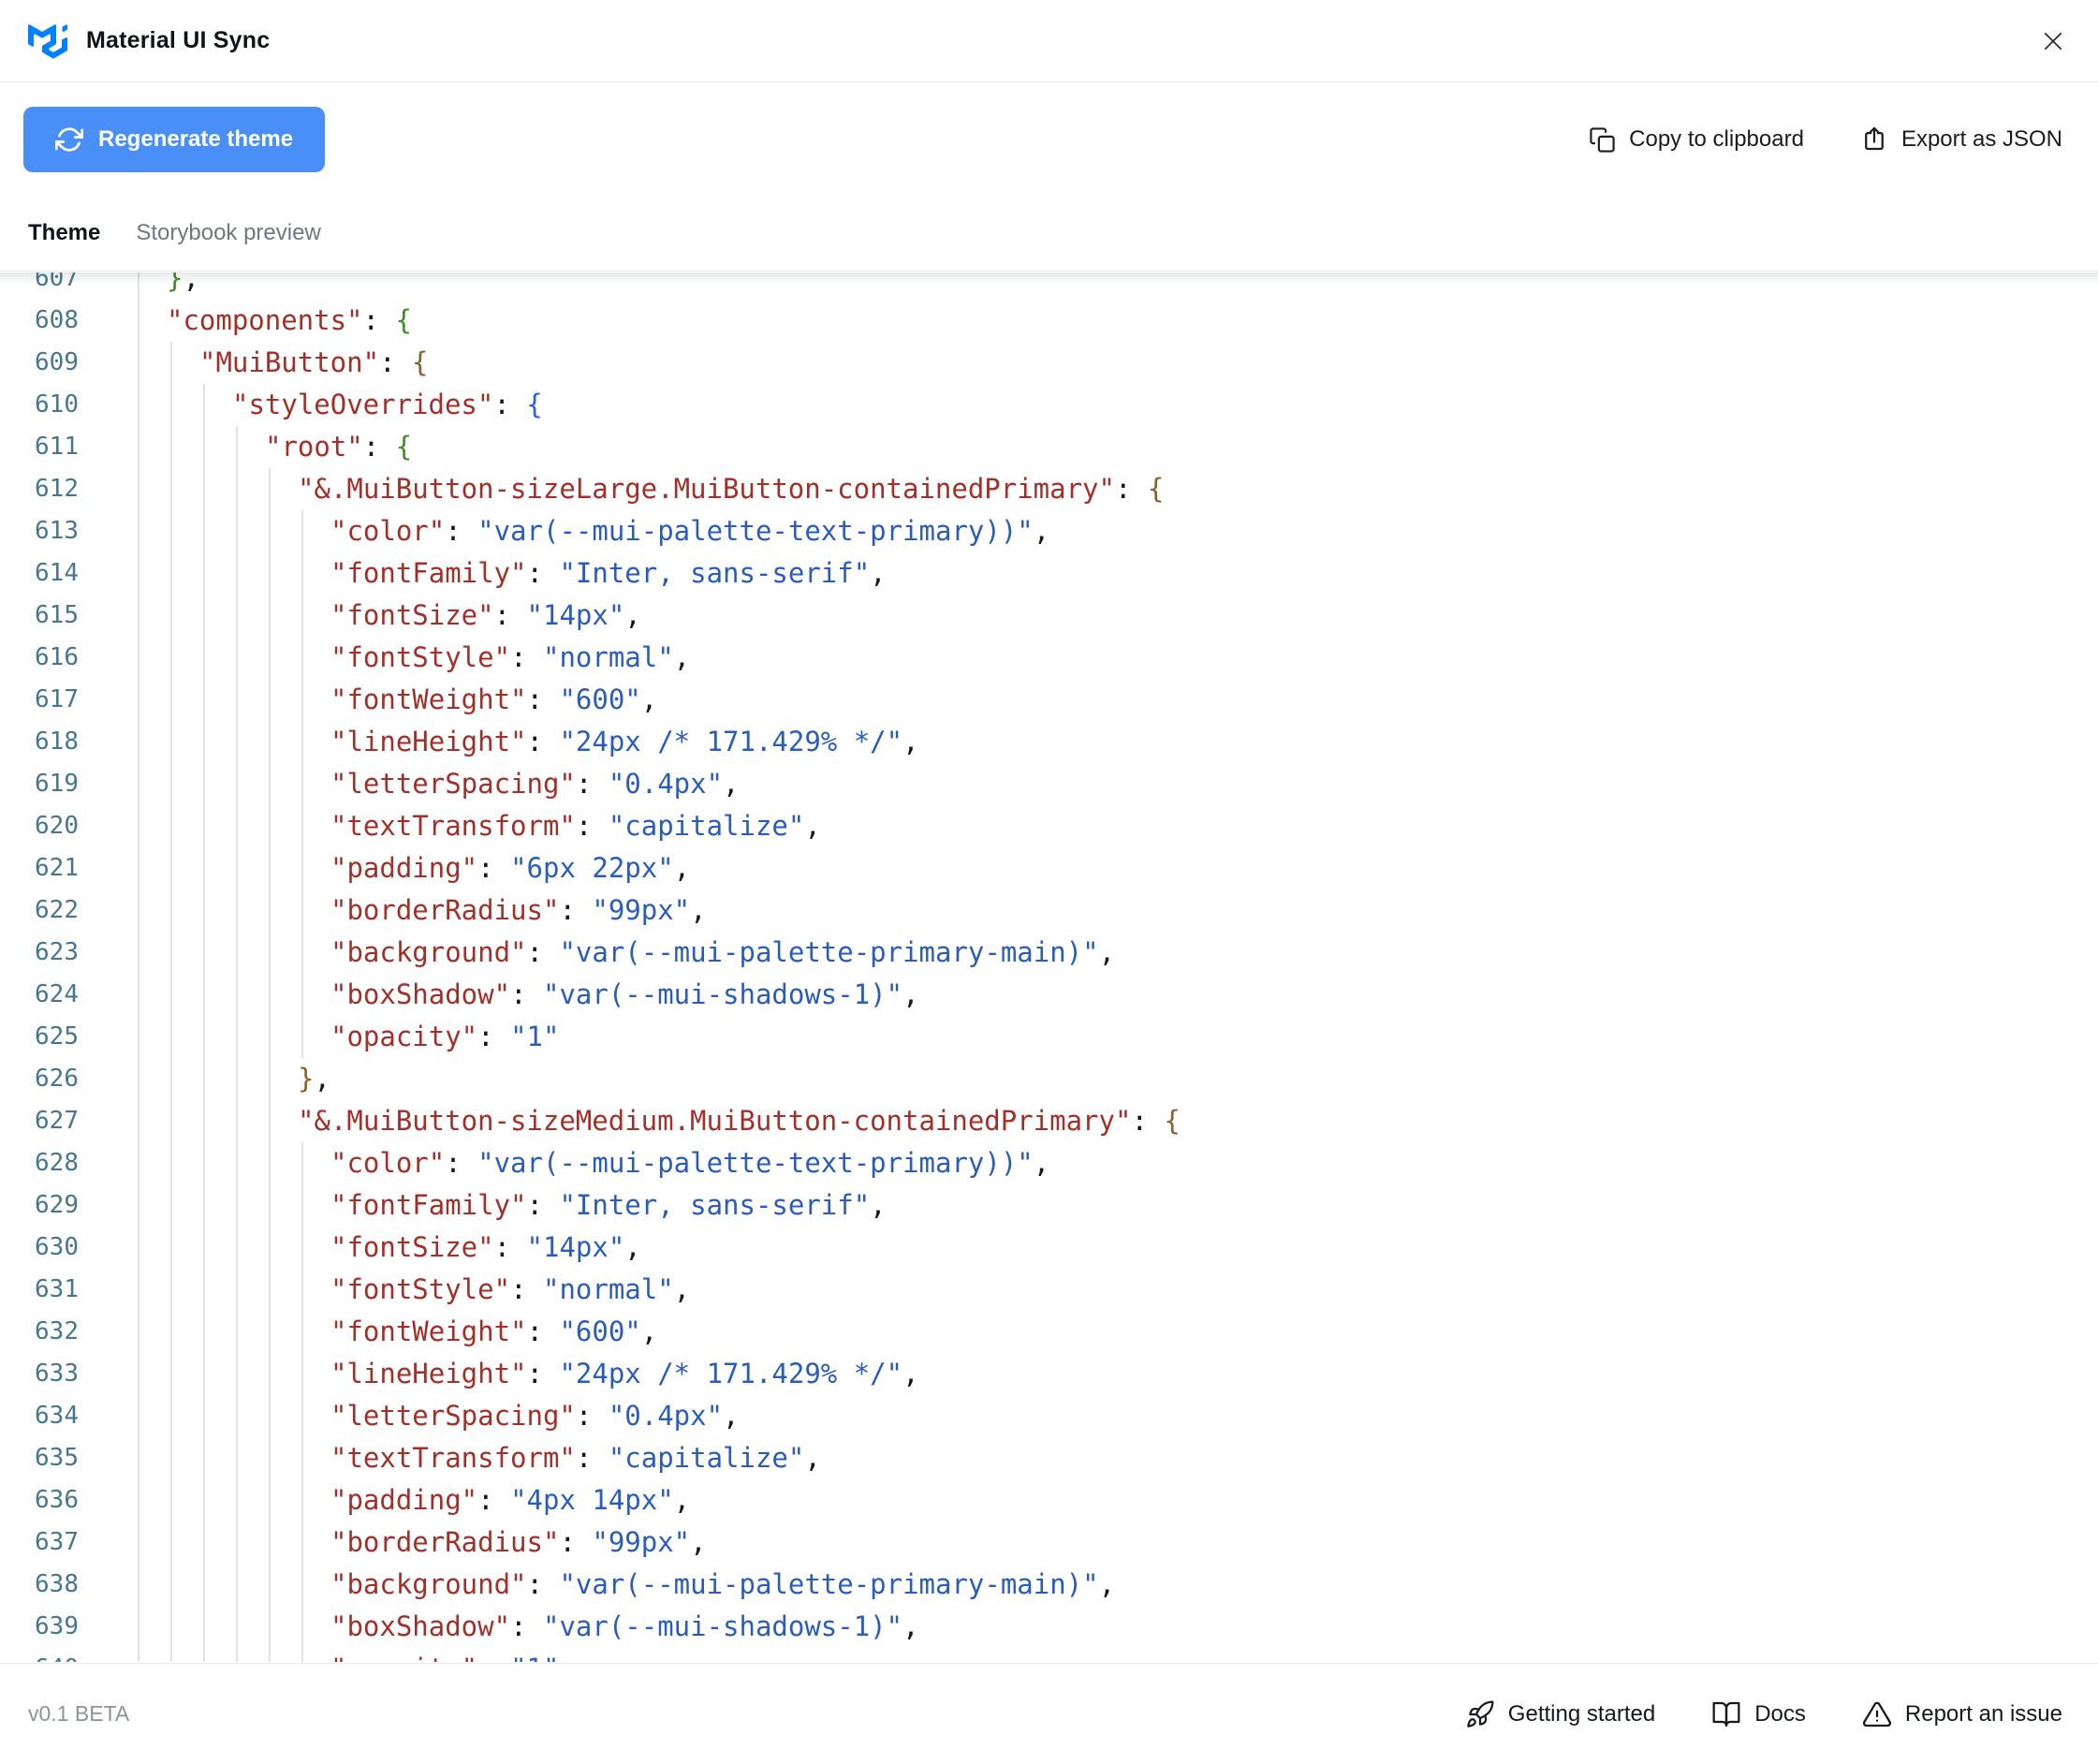 The width and height of the screenshot is (2098, 1764). I want to click on tab-storybook-preview: Storybook preview, so click(228, 233).